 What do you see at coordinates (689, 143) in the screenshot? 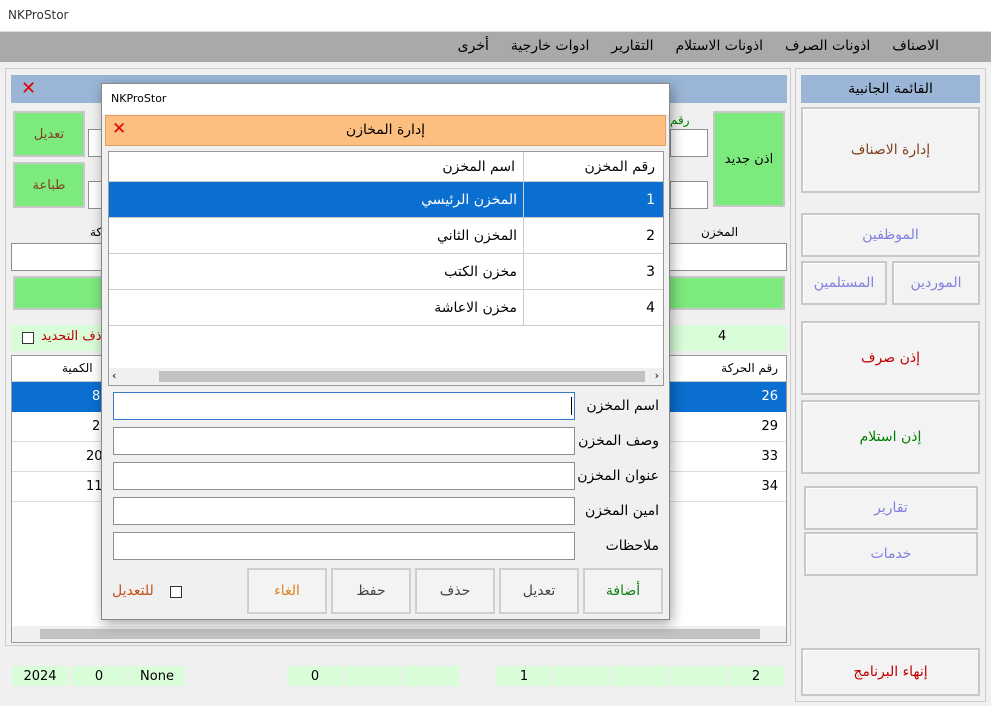
I see `number-field-right` at bounding box center [689, 143].